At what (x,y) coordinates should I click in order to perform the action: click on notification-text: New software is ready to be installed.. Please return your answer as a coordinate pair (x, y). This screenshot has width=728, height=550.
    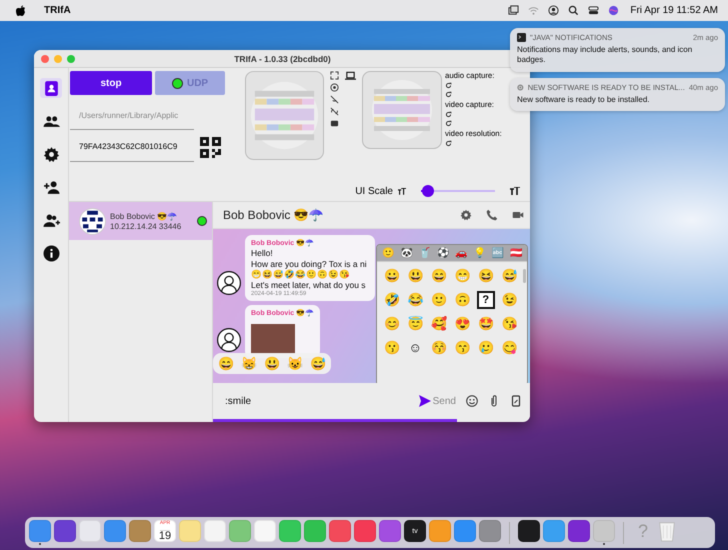
    Looking at the image, I should click on (584, 100).